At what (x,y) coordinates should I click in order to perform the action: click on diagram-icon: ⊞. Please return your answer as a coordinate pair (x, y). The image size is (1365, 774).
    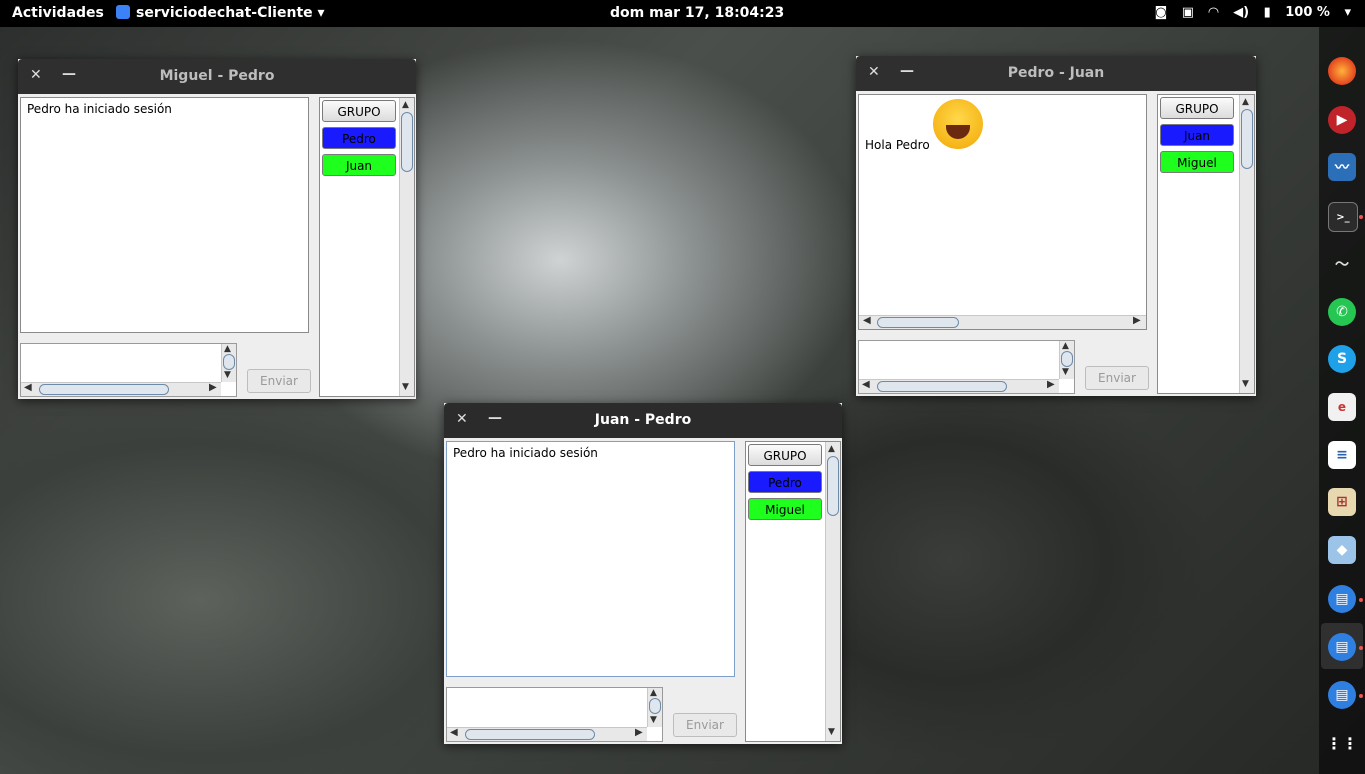
    Looking at the image, I should click on (1342, 502).